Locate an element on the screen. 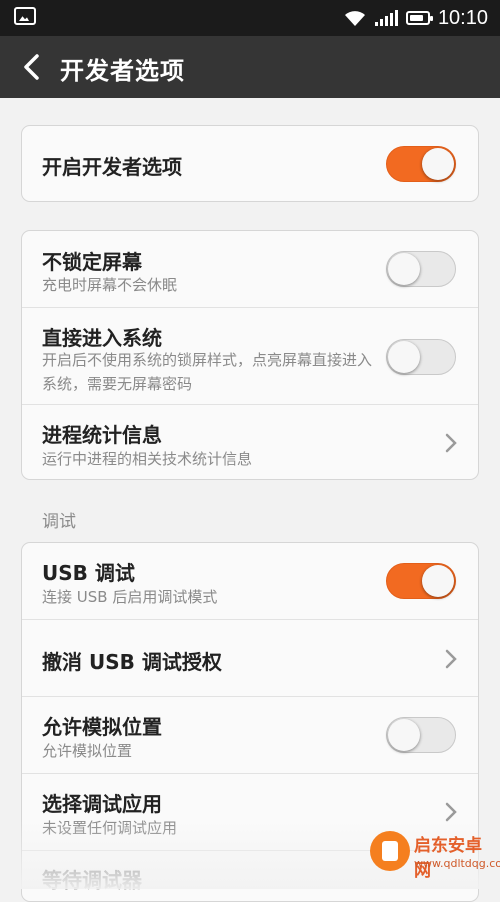  image-icon is located at coordinates (25, 16).